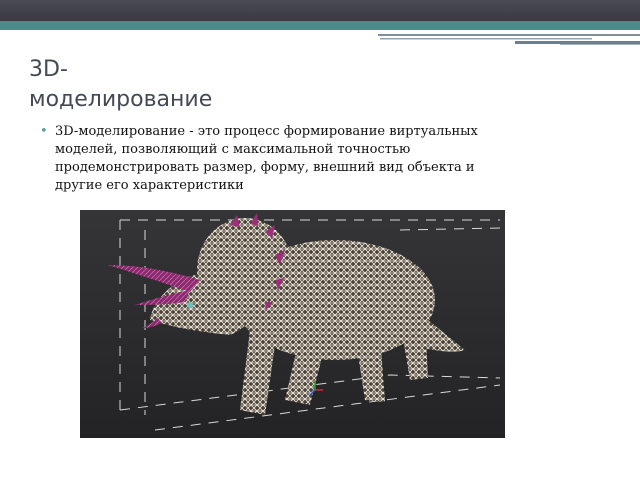  Describe the element at coordinates (121, 99) in the screenshot. I see `slide-title-line-2: моделирование` at that location.